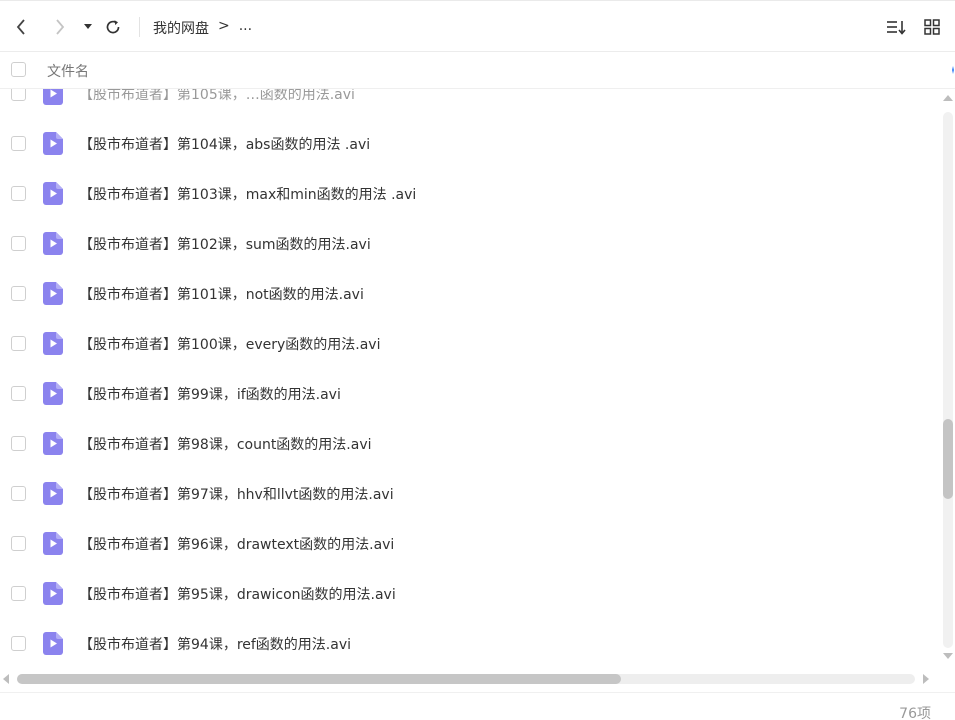  I want to click on history-dropdown-button, so click(88, 27).